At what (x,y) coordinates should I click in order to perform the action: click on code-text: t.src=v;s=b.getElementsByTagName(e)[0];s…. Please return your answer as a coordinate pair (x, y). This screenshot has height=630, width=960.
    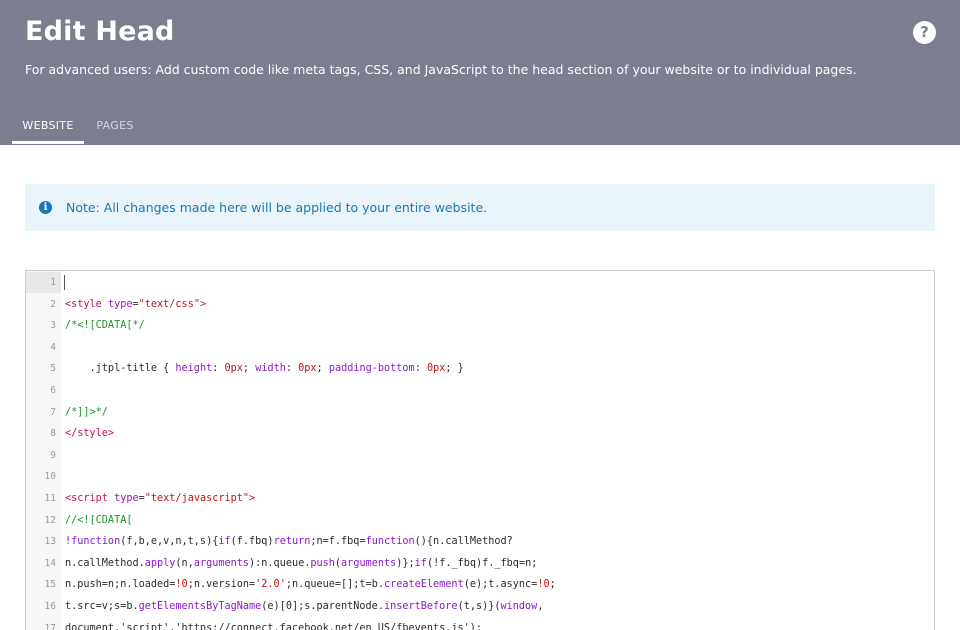
    Looking at the image, I should click on (304, 606).